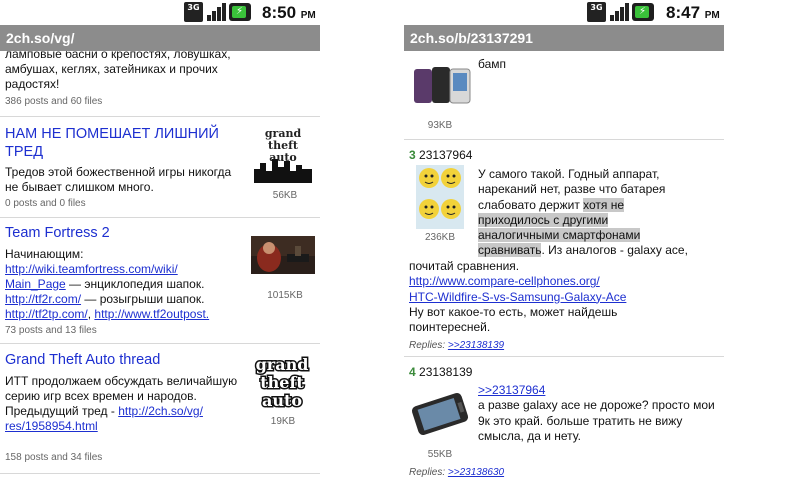  Describe the element at coordinates (440, 454) in the screenshot. I see `thumbnail-size: 55KB` at that location.